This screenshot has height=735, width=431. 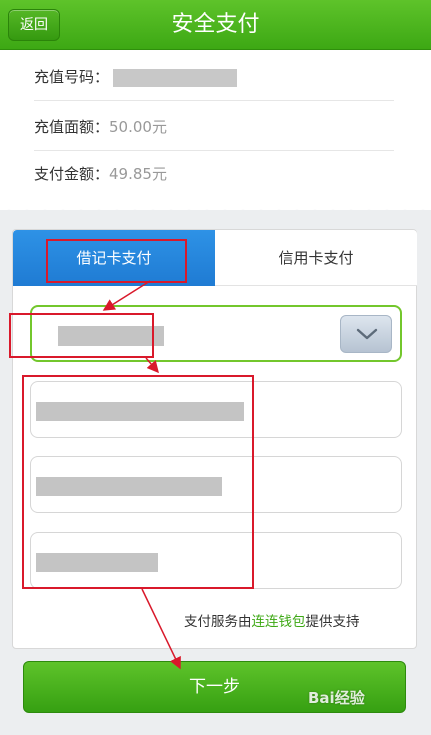 I want to click on annotation-arrows, so click(x=141, y=475).